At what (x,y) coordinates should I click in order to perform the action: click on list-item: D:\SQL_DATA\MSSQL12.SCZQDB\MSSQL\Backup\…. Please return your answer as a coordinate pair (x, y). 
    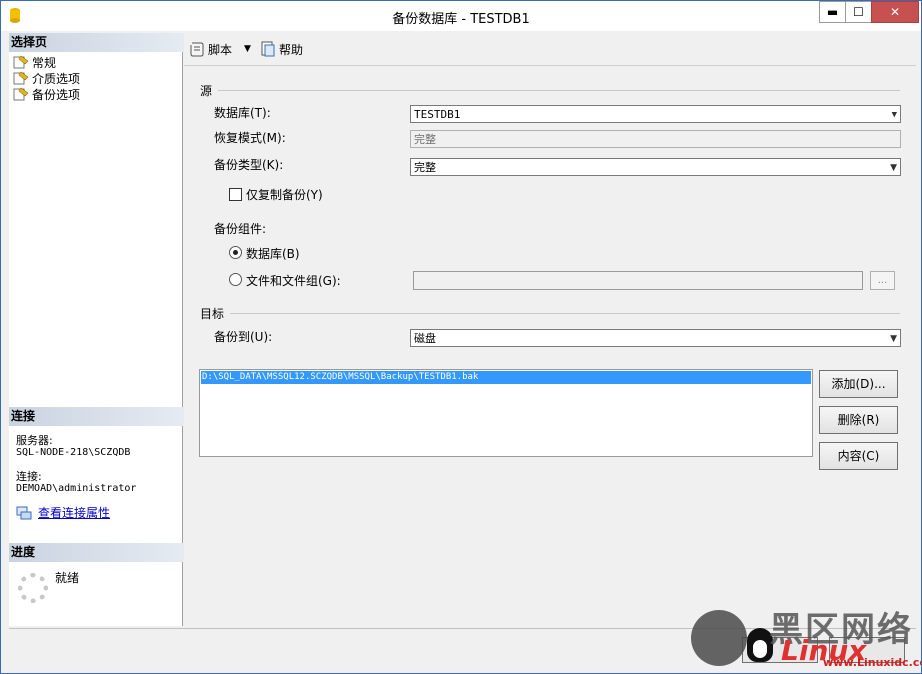
    Looking at the image, I should click on (506, 377).